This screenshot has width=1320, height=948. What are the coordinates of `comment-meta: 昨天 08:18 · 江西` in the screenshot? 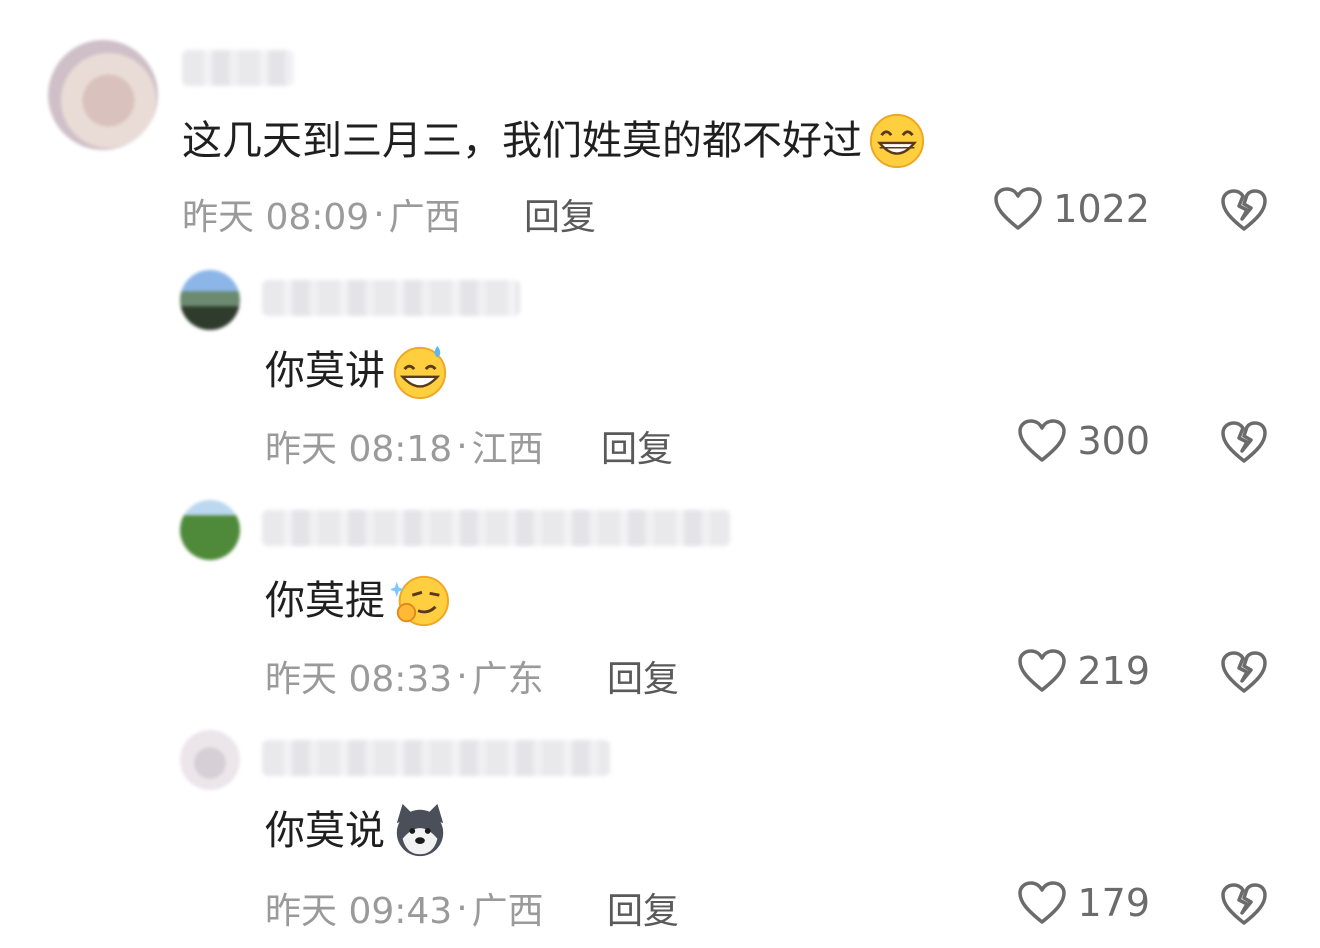 It's located at (404, 446).